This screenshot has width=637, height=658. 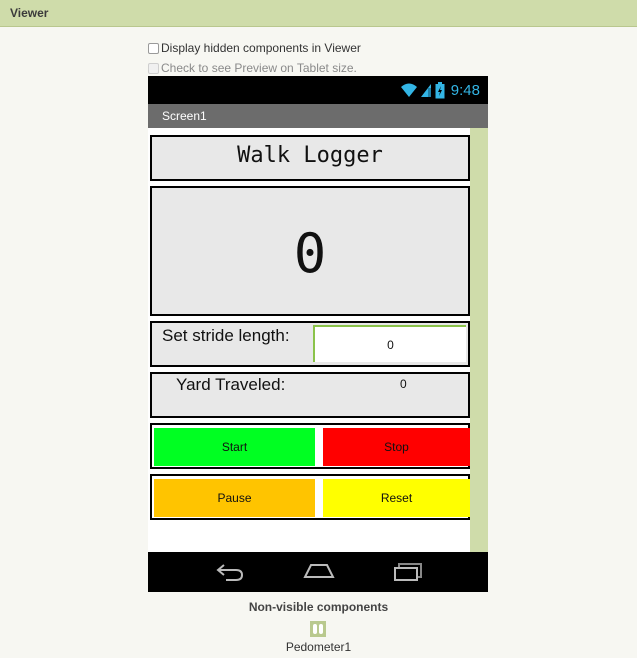 I want to click on screen-titlebar: Screen1, so click(x=318, y=116).